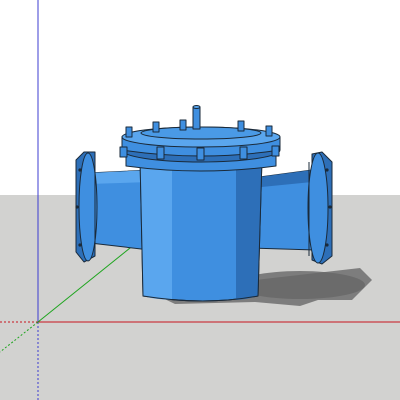 The width and height of the screenshot is (400, 400). What do you see at coordinates (196, 117) in the screenshot?
I see `vent-plug` at bounding box center [196, 117].